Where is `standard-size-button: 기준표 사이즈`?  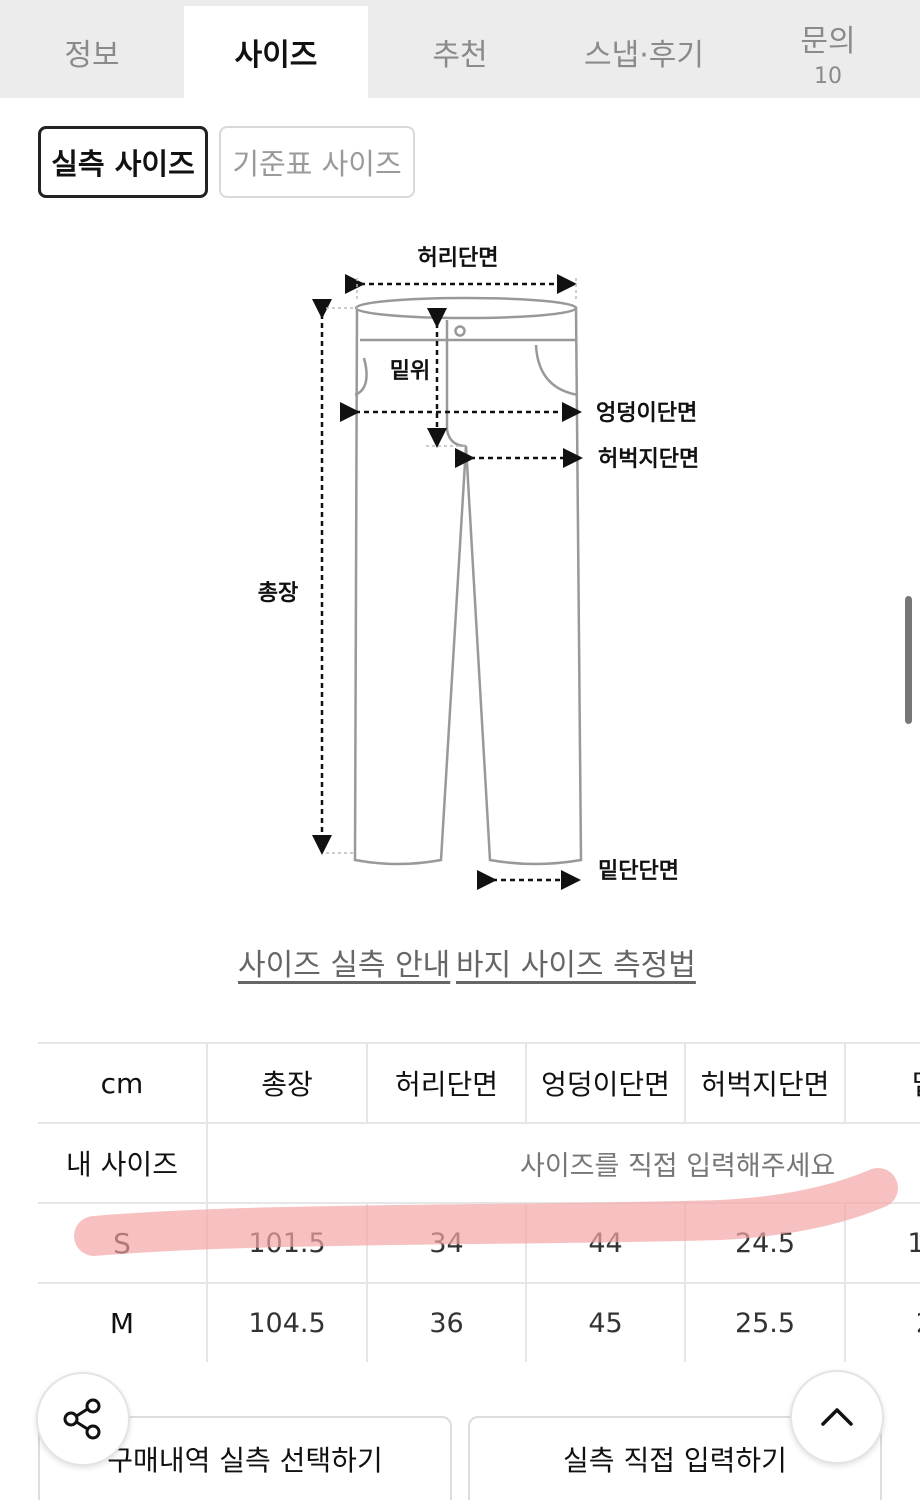 standard-size-button: 기준표 사이즈 is located at coordinates (317, 162).